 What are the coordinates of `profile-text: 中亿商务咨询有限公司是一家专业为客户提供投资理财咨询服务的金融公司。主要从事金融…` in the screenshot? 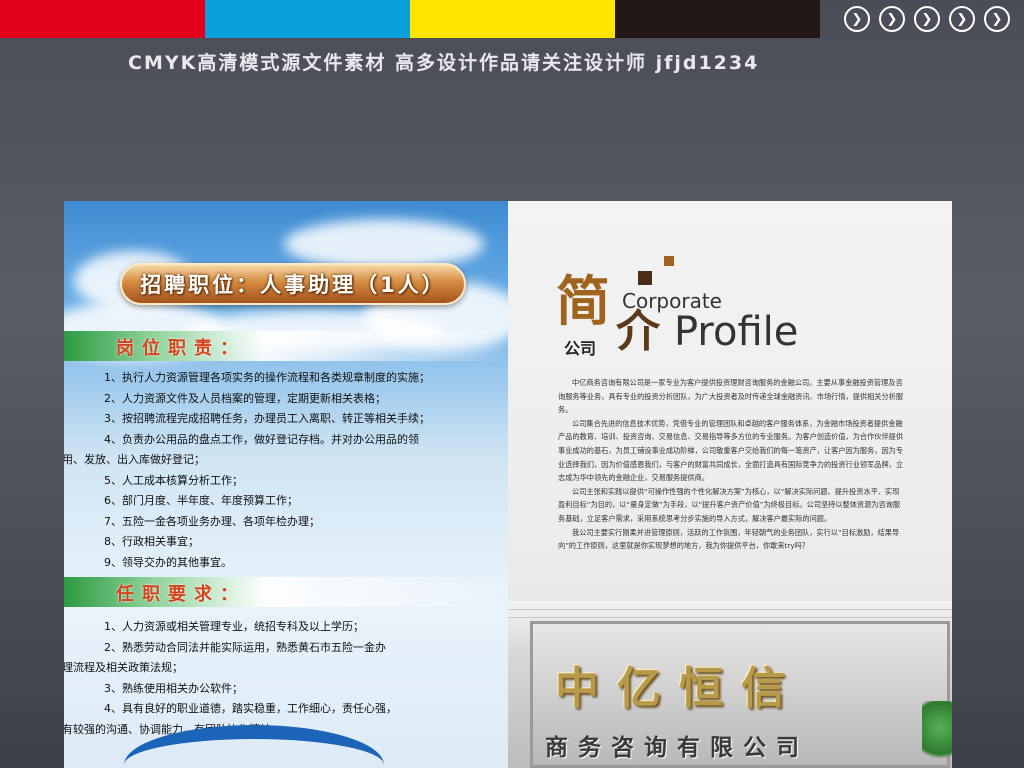 It's located at (732, 464).